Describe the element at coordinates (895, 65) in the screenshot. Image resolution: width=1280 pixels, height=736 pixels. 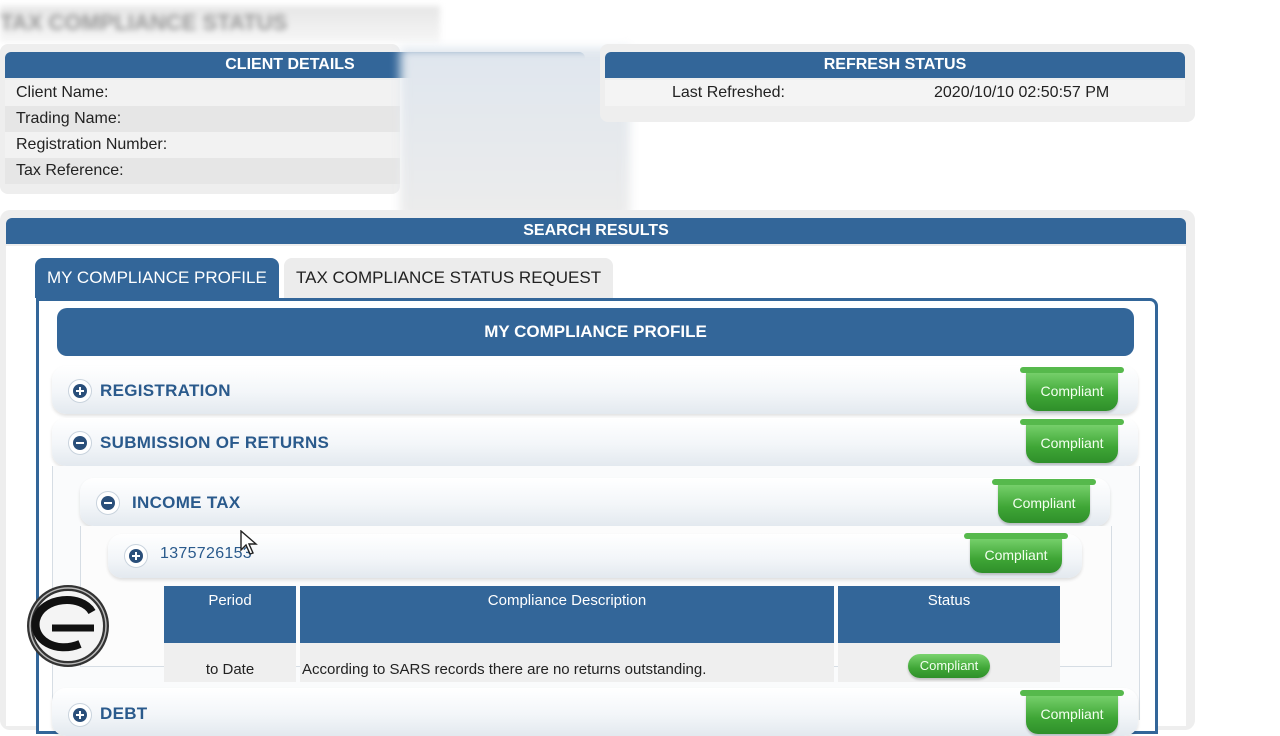
I see `refresh-status-header: REFRESH STATUS` at that location.